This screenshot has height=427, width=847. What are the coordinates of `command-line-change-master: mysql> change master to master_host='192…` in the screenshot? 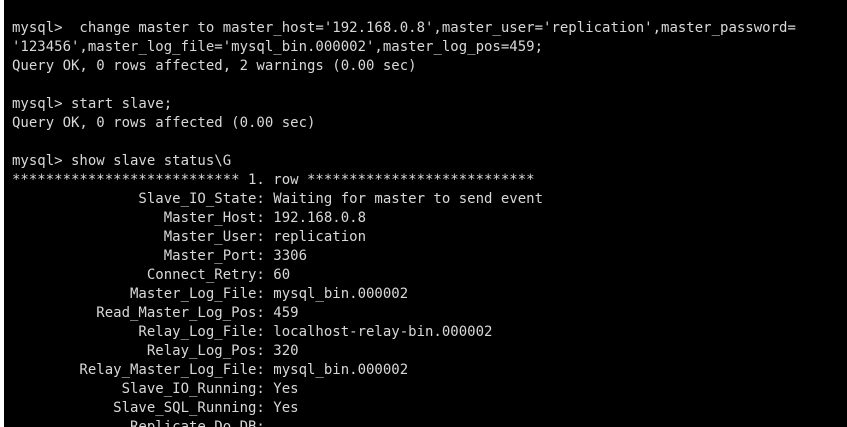 It's located at (404, 28).